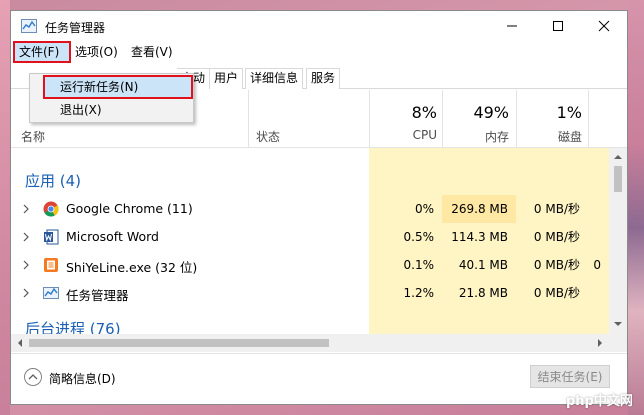 The image size is (644, 415). What do you see at coordinates (97, 295) in the screenshot?
I see `process-name: 任务管理器` at bounding box center [97, 295].